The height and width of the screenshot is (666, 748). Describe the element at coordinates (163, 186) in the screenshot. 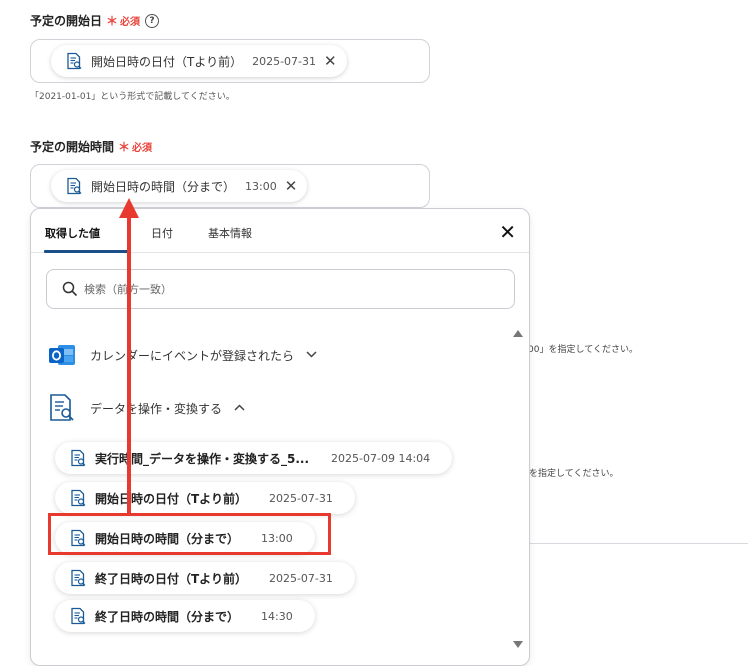

I see `chip-name: 開始日時の時間（分まで）` at that location.